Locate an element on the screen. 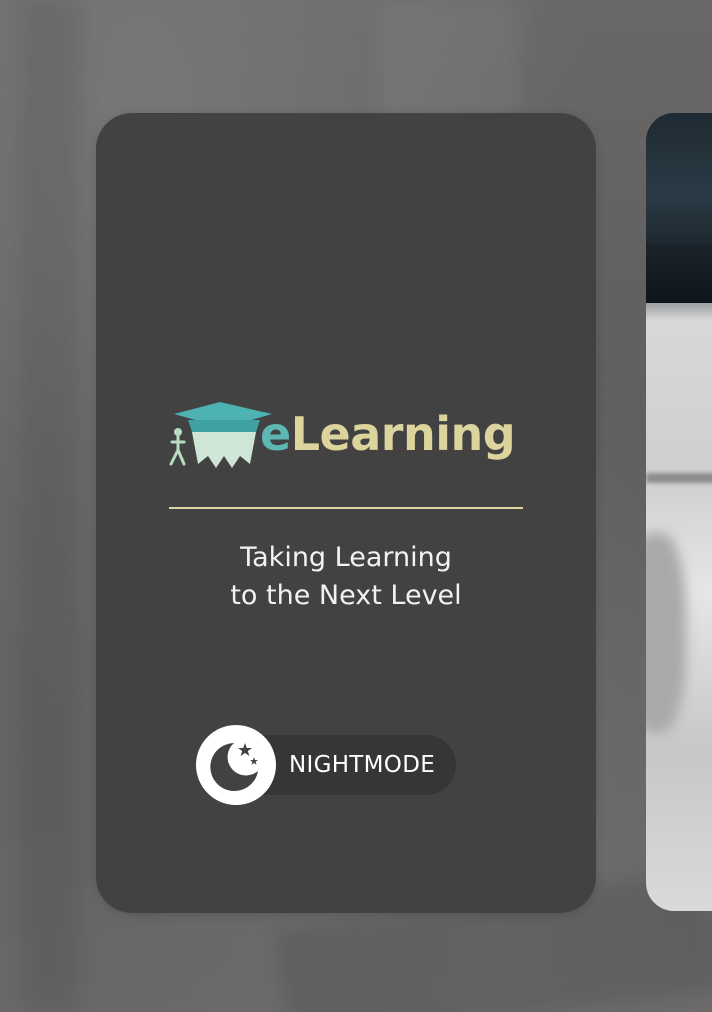 Image resolution: width=712 pixels, height=1012 pixels. nightmode-label: NIGHTMODE is located at coordinates (362, 765).